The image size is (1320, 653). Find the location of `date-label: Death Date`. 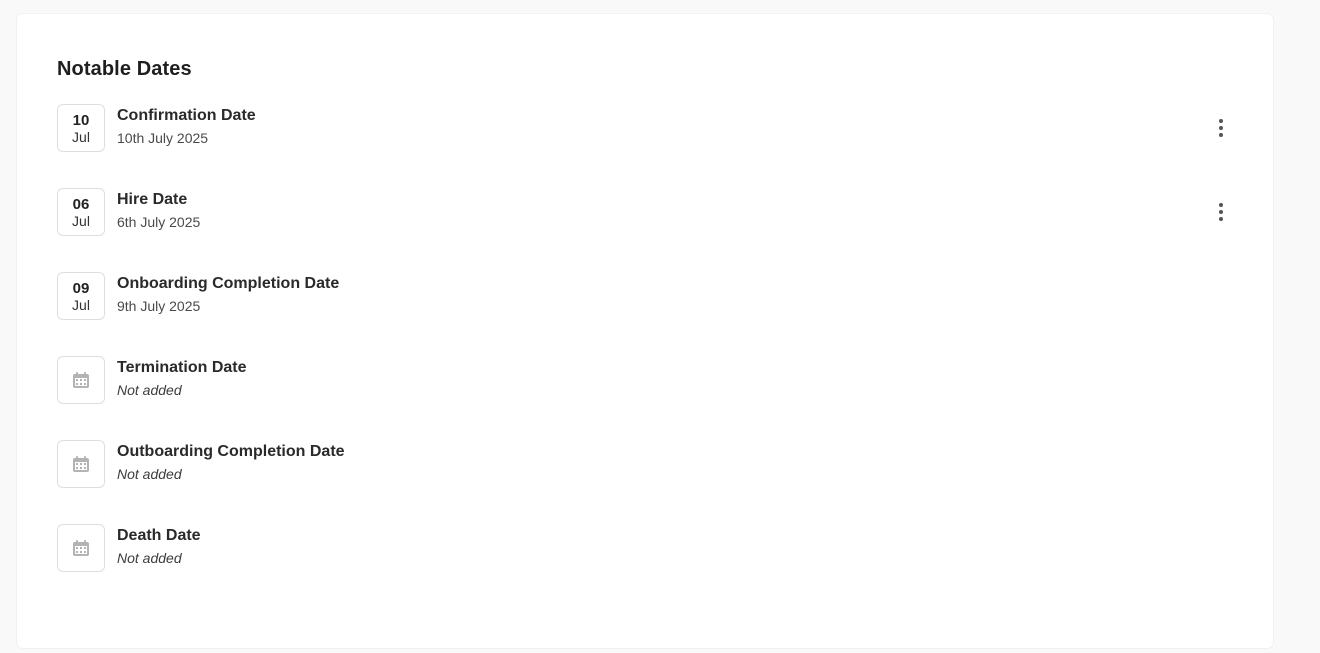

date-label: Death Date is located at coordinates (159, 535).